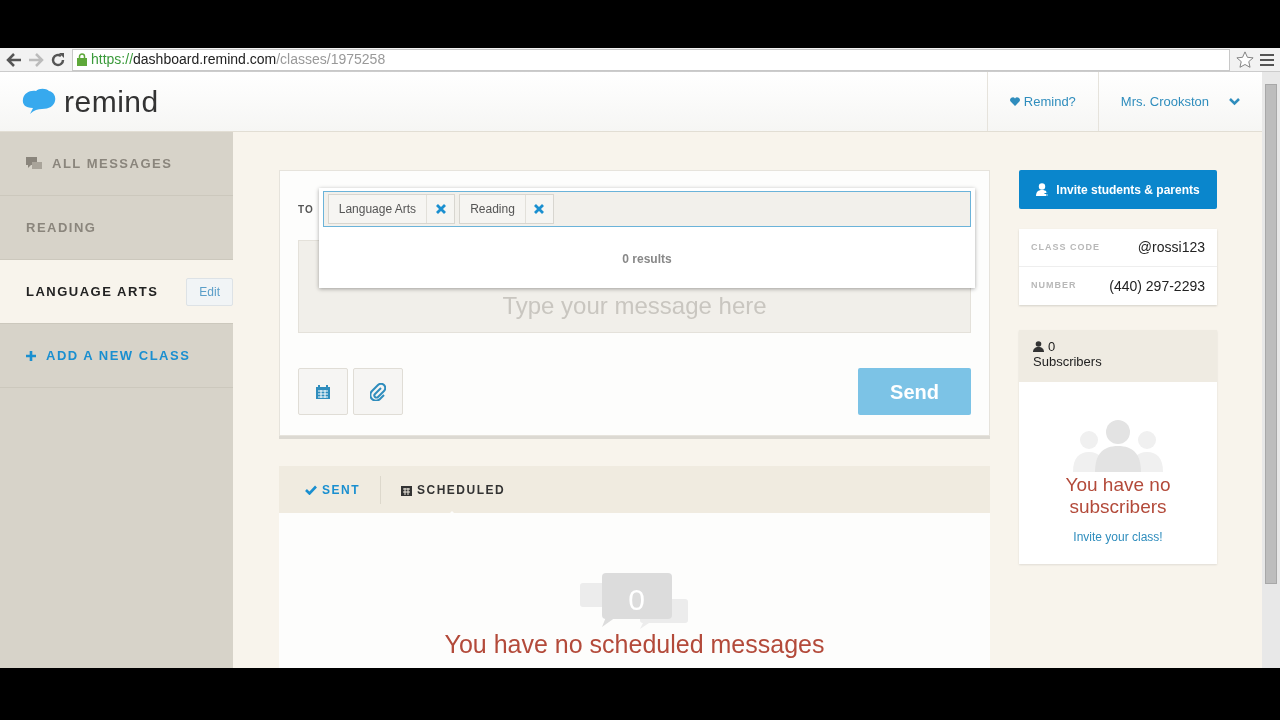 The width and height of the screenshot is (1280, 720). What do you see at coordinates (1068, 362) in the screenshot?
I see `subscribers-label: Subscribers` at bounding box center [1068, 362].